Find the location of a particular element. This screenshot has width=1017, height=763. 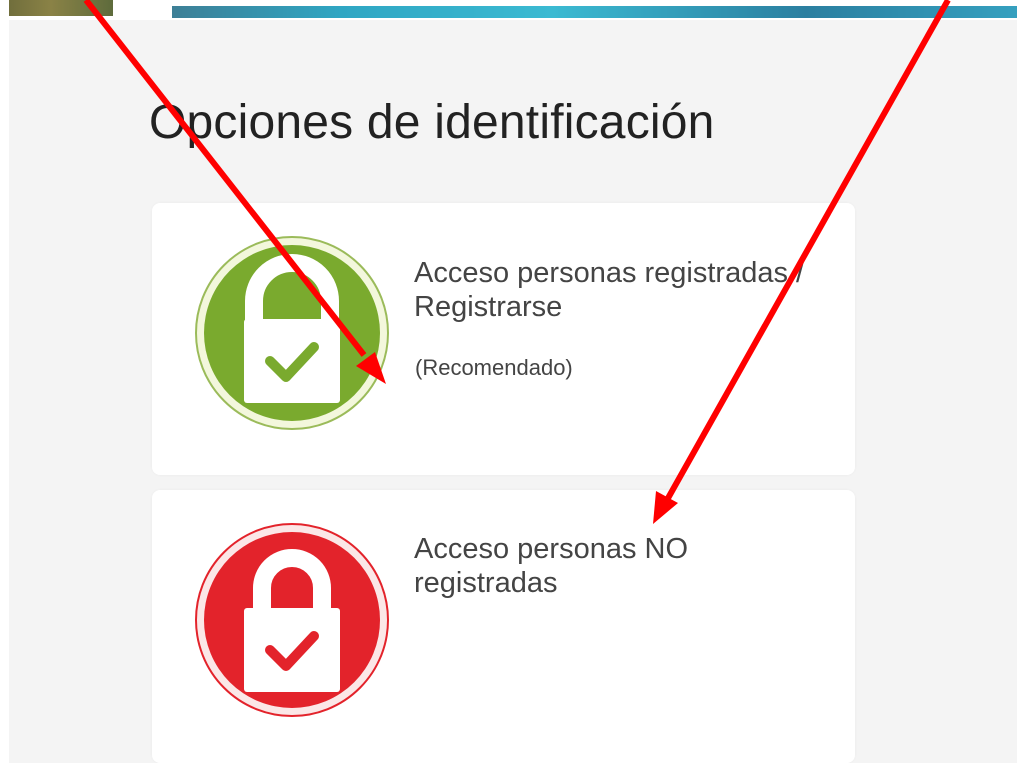

top-header-strip is located at coordinates (508, 10).